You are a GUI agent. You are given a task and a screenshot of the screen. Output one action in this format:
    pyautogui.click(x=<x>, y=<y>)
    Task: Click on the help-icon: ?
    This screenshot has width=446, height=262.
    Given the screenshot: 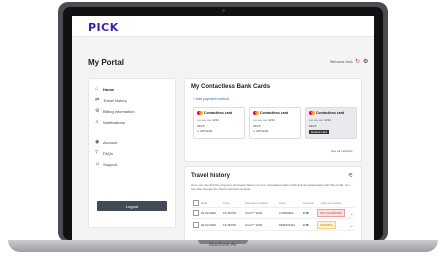 What is the action you would take?
    pyautogui.click(x=96, y=153)
    